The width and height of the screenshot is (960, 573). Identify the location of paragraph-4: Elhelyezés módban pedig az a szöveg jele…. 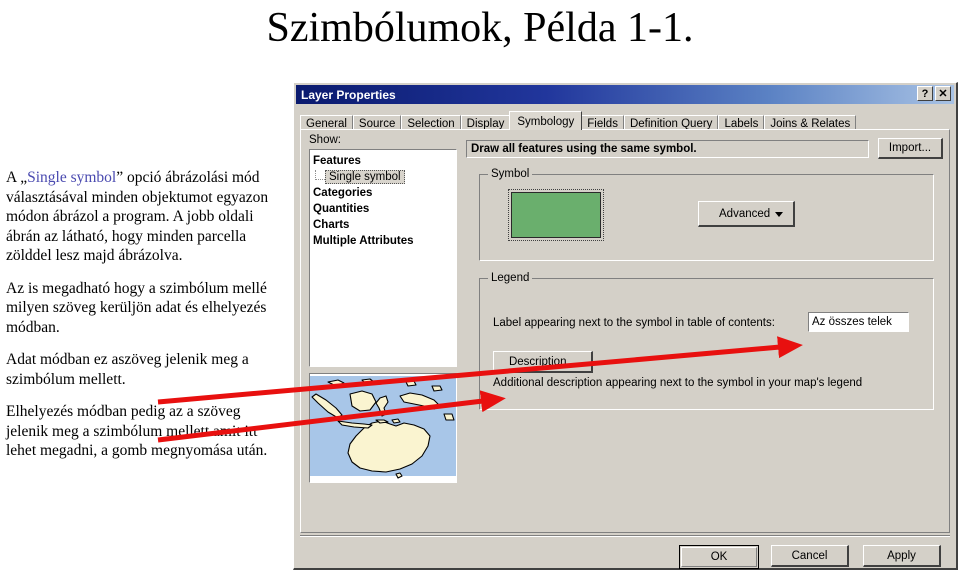
(137, 431).